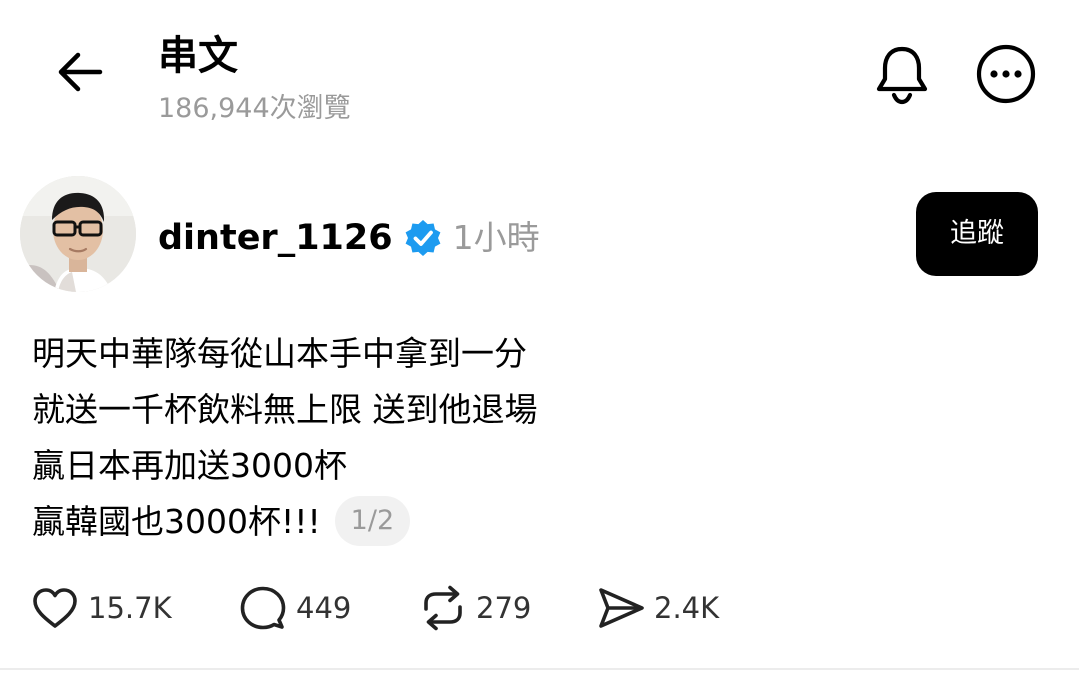  I want to click on comment-icon, so click(263, 608).